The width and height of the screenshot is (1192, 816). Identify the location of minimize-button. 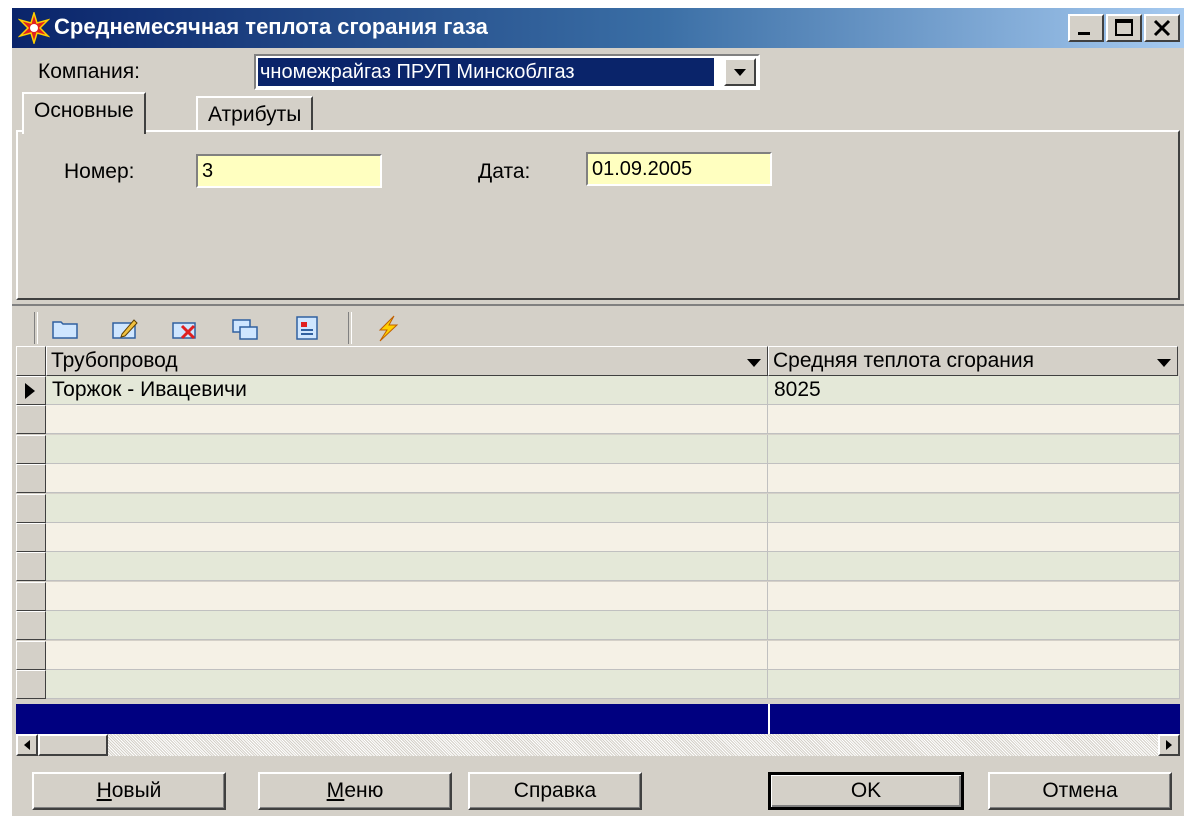
(1086, 28).